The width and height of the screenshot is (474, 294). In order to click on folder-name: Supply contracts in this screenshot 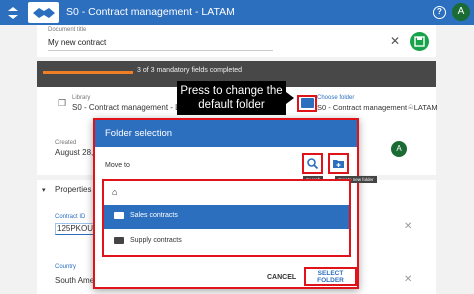, I will do `click(156, 240)`.